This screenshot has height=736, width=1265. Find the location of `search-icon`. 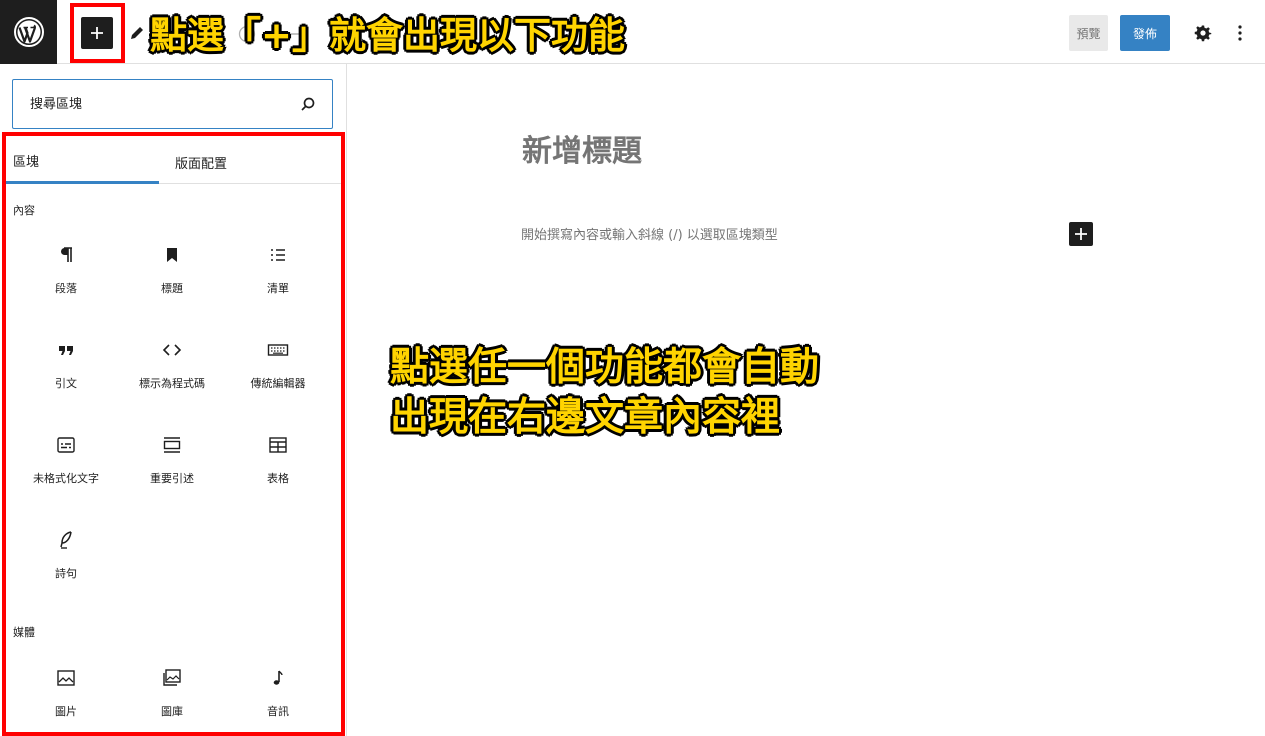

search-icon is located at coordinates (308, 104).